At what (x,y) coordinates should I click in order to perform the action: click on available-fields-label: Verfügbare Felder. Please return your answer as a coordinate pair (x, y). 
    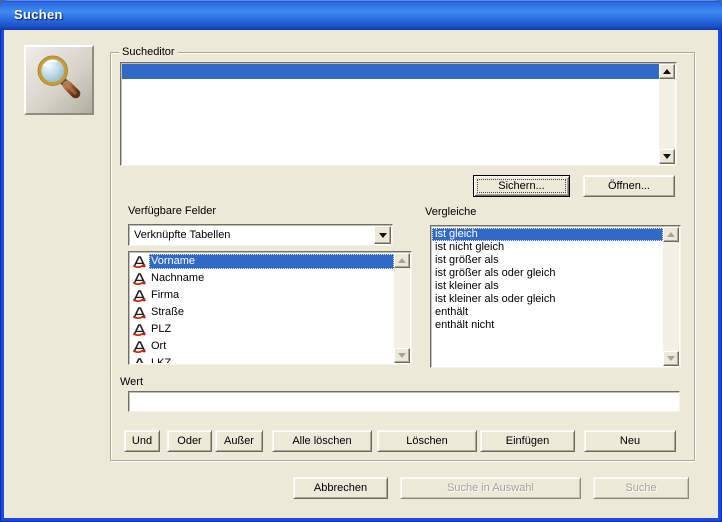
    Looking at the image, I should click on (172, 211).